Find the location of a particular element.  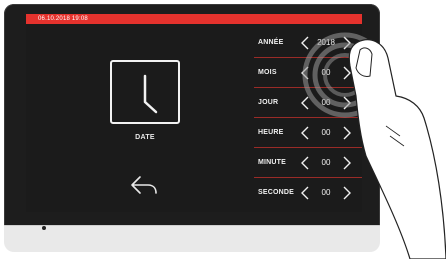

status-datetime: 06.10.2018 19:08 is located at coordinates (63, 19).